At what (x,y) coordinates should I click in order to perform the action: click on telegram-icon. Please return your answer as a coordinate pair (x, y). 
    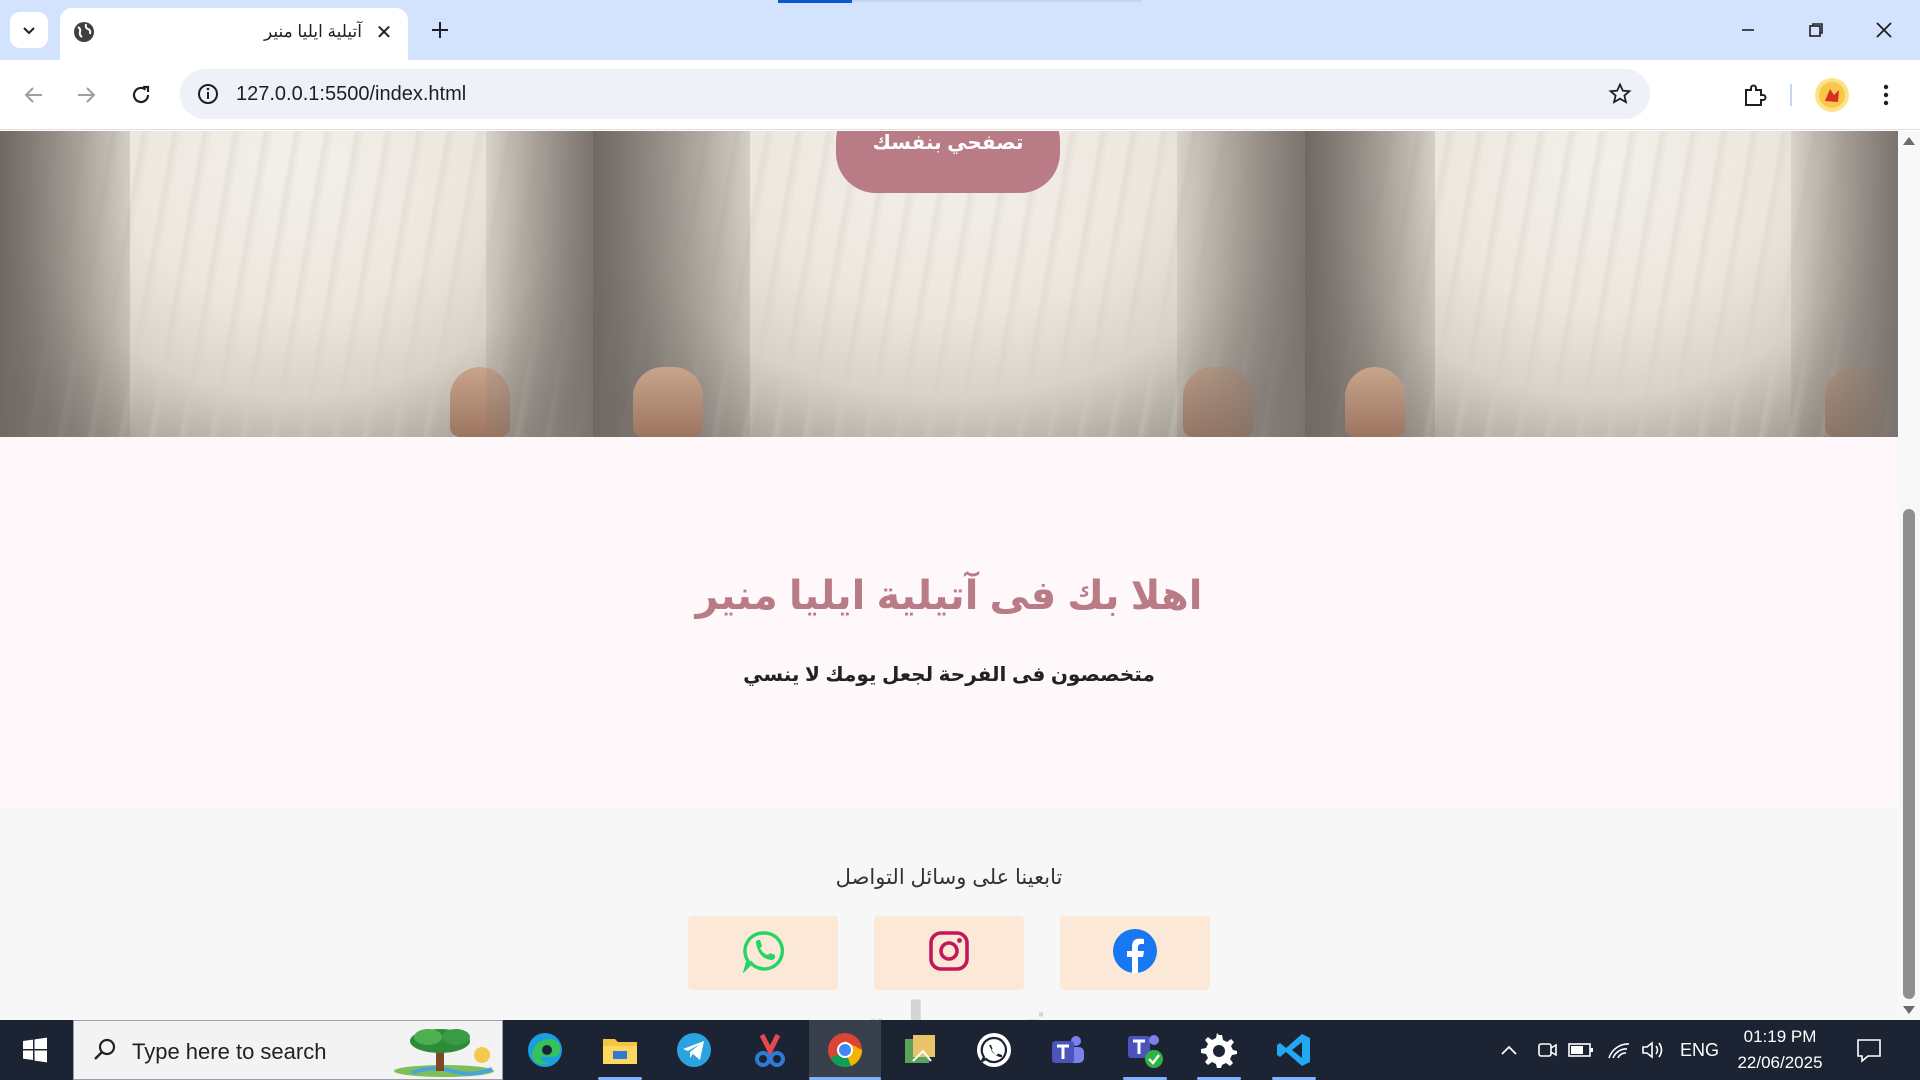
    Looking at the image, I should click on (694, 1050).